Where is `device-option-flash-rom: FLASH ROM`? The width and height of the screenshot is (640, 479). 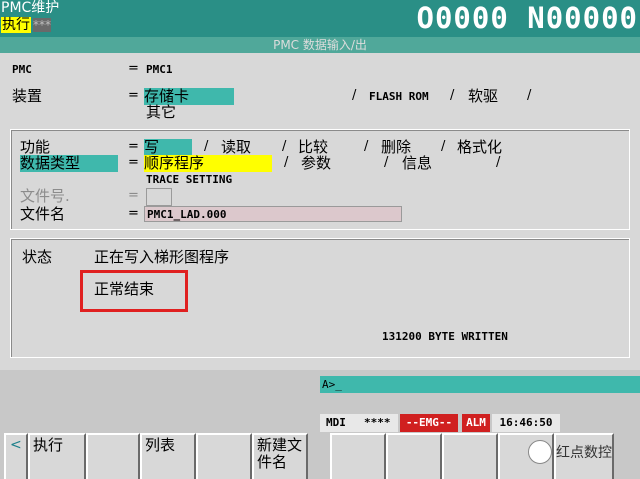 device-option-flash-rom: FLASH ROM is located at coordinates (399, 96).